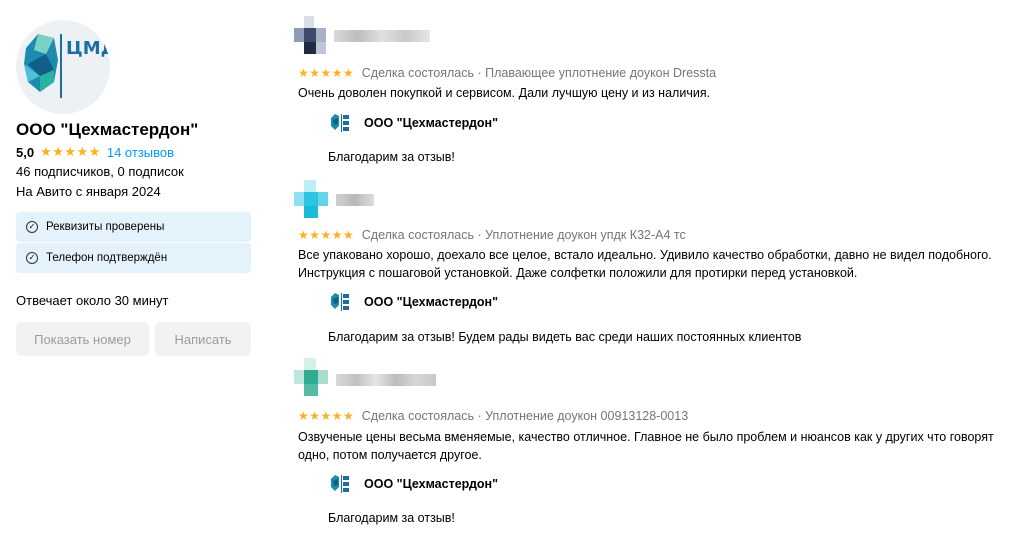 The image size is (1024, 546). Describe the element at coordinates (88, 48) in the screenshot. I see `logo-text: ЦМД` at that location.